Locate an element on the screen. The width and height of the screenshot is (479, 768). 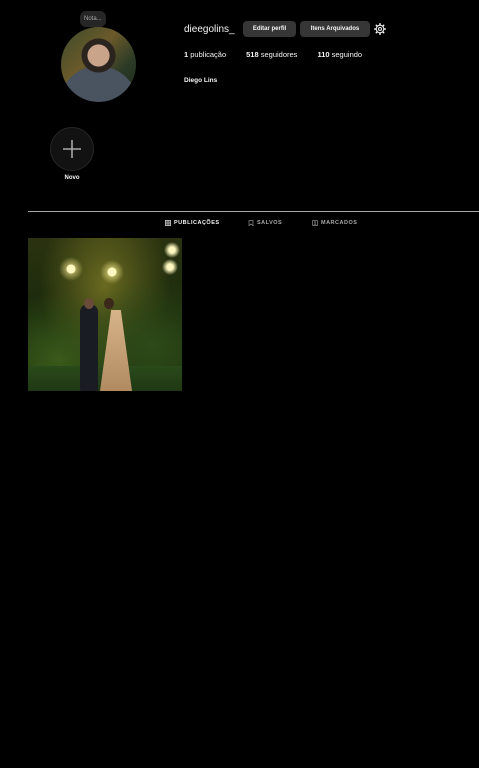
following-stat: 110 seguindo is located at coordinates (339, 54).